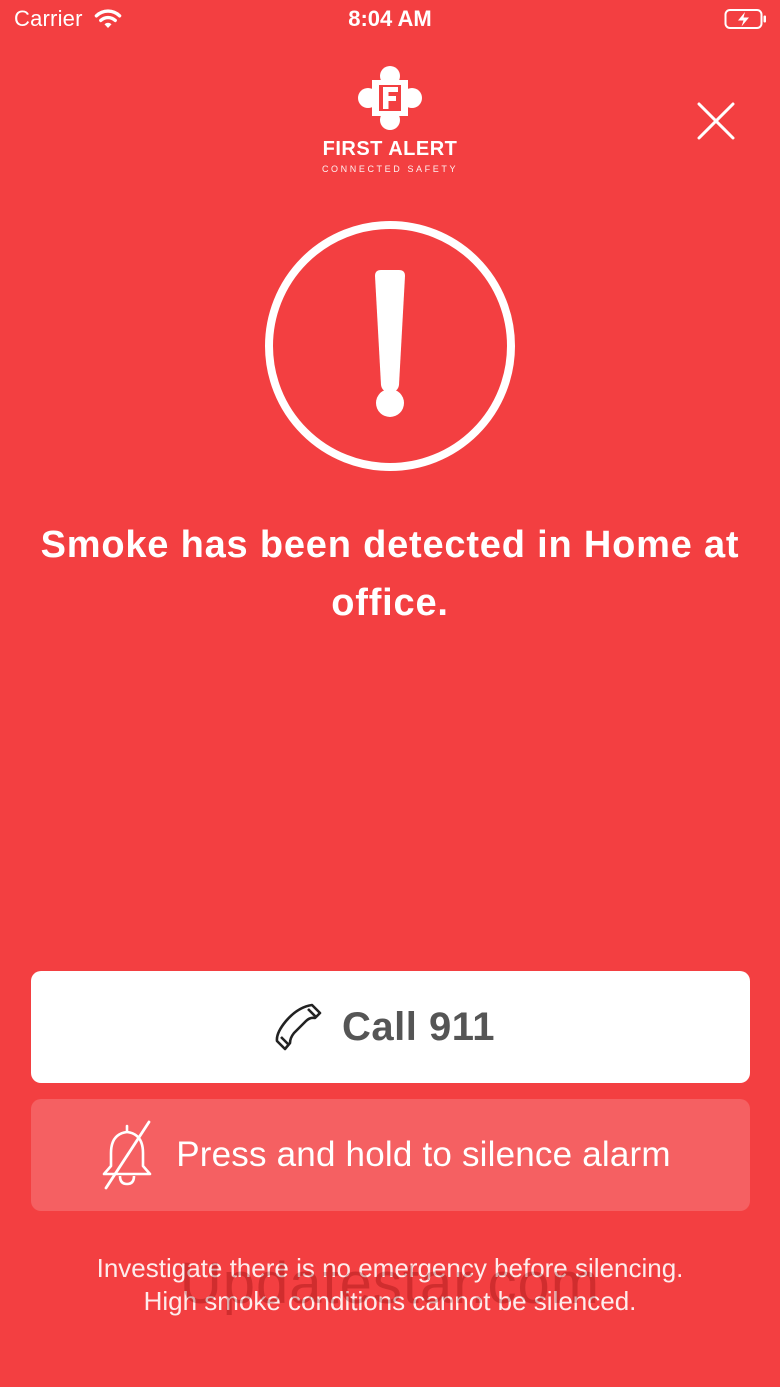 This screenshot has width=780, height=1387. What do you see at coordinates (423, 1154) in the screenshot?
I see `silence-alarm-label: Press and hold to silence alarm` at bounding box center [423, 1154].